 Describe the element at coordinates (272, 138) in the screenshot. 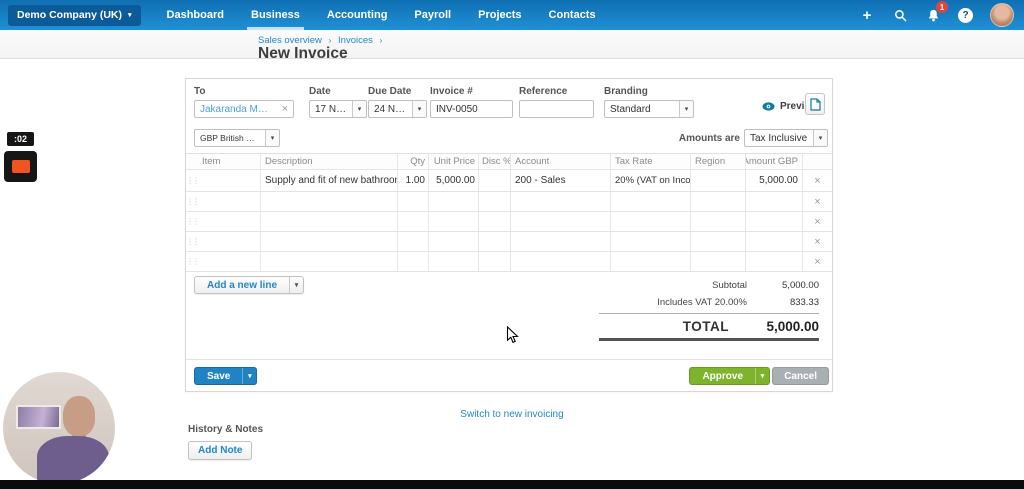

I see `currency-dropdown-icon: ▾` at that location.